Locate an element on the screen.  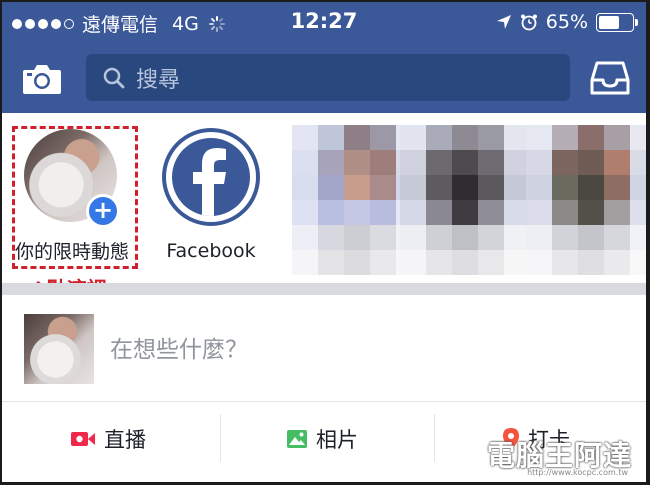
facebook-logo-icon is located at coordinates (211, 177).